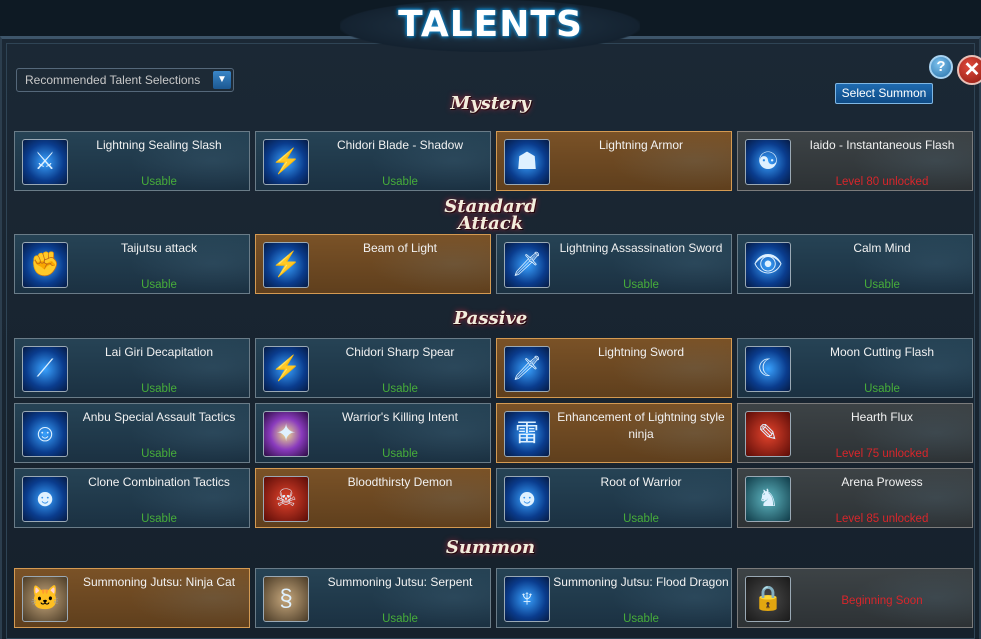  What do you see at coordinates (132, 368) in the screenshot?
I see `talent-card: ⟋ Lai Giri Decapitation Usable` at bounding box center [132, 368].